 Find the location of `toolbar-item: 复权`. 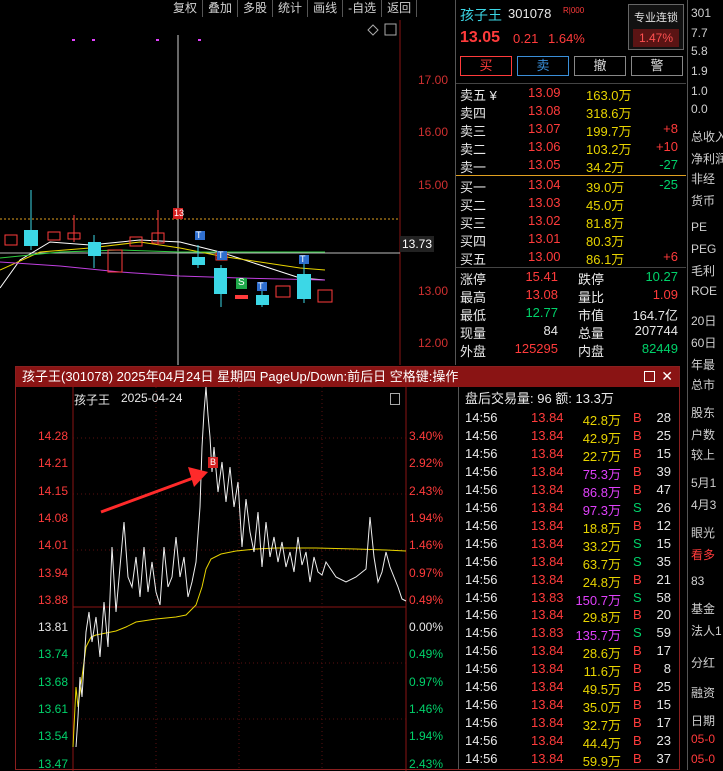

toolbar-item: 复权 is located at coordinates (186, 8).